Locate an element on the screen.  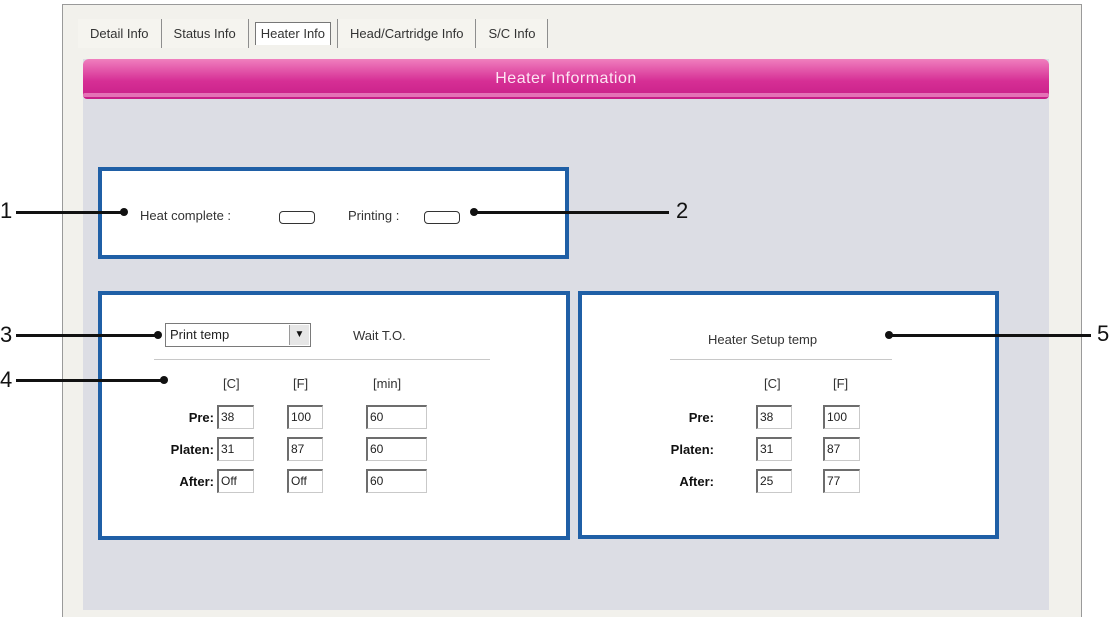
heat-complete-indicator is located at coordinates (297, 217).